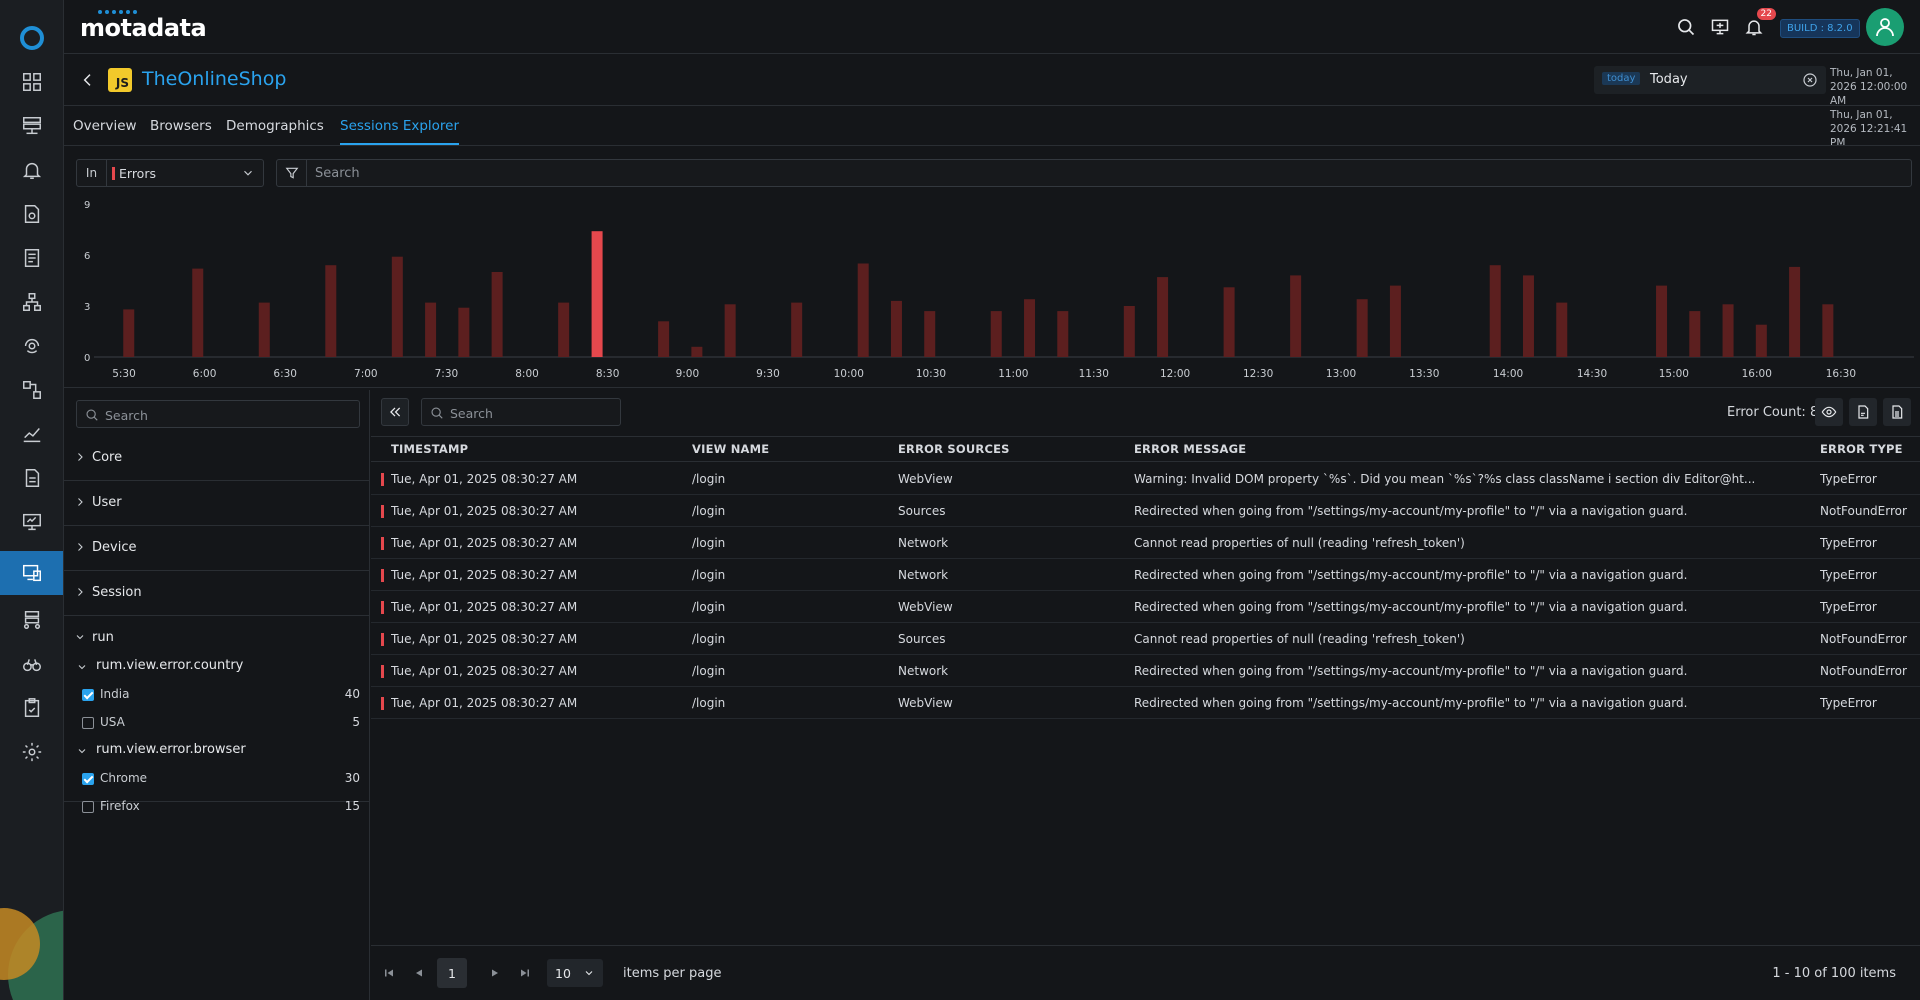 The height and width of the screenshot is (1000, 1920). I want to click on y-tick-label: 3, so click(87, 307).